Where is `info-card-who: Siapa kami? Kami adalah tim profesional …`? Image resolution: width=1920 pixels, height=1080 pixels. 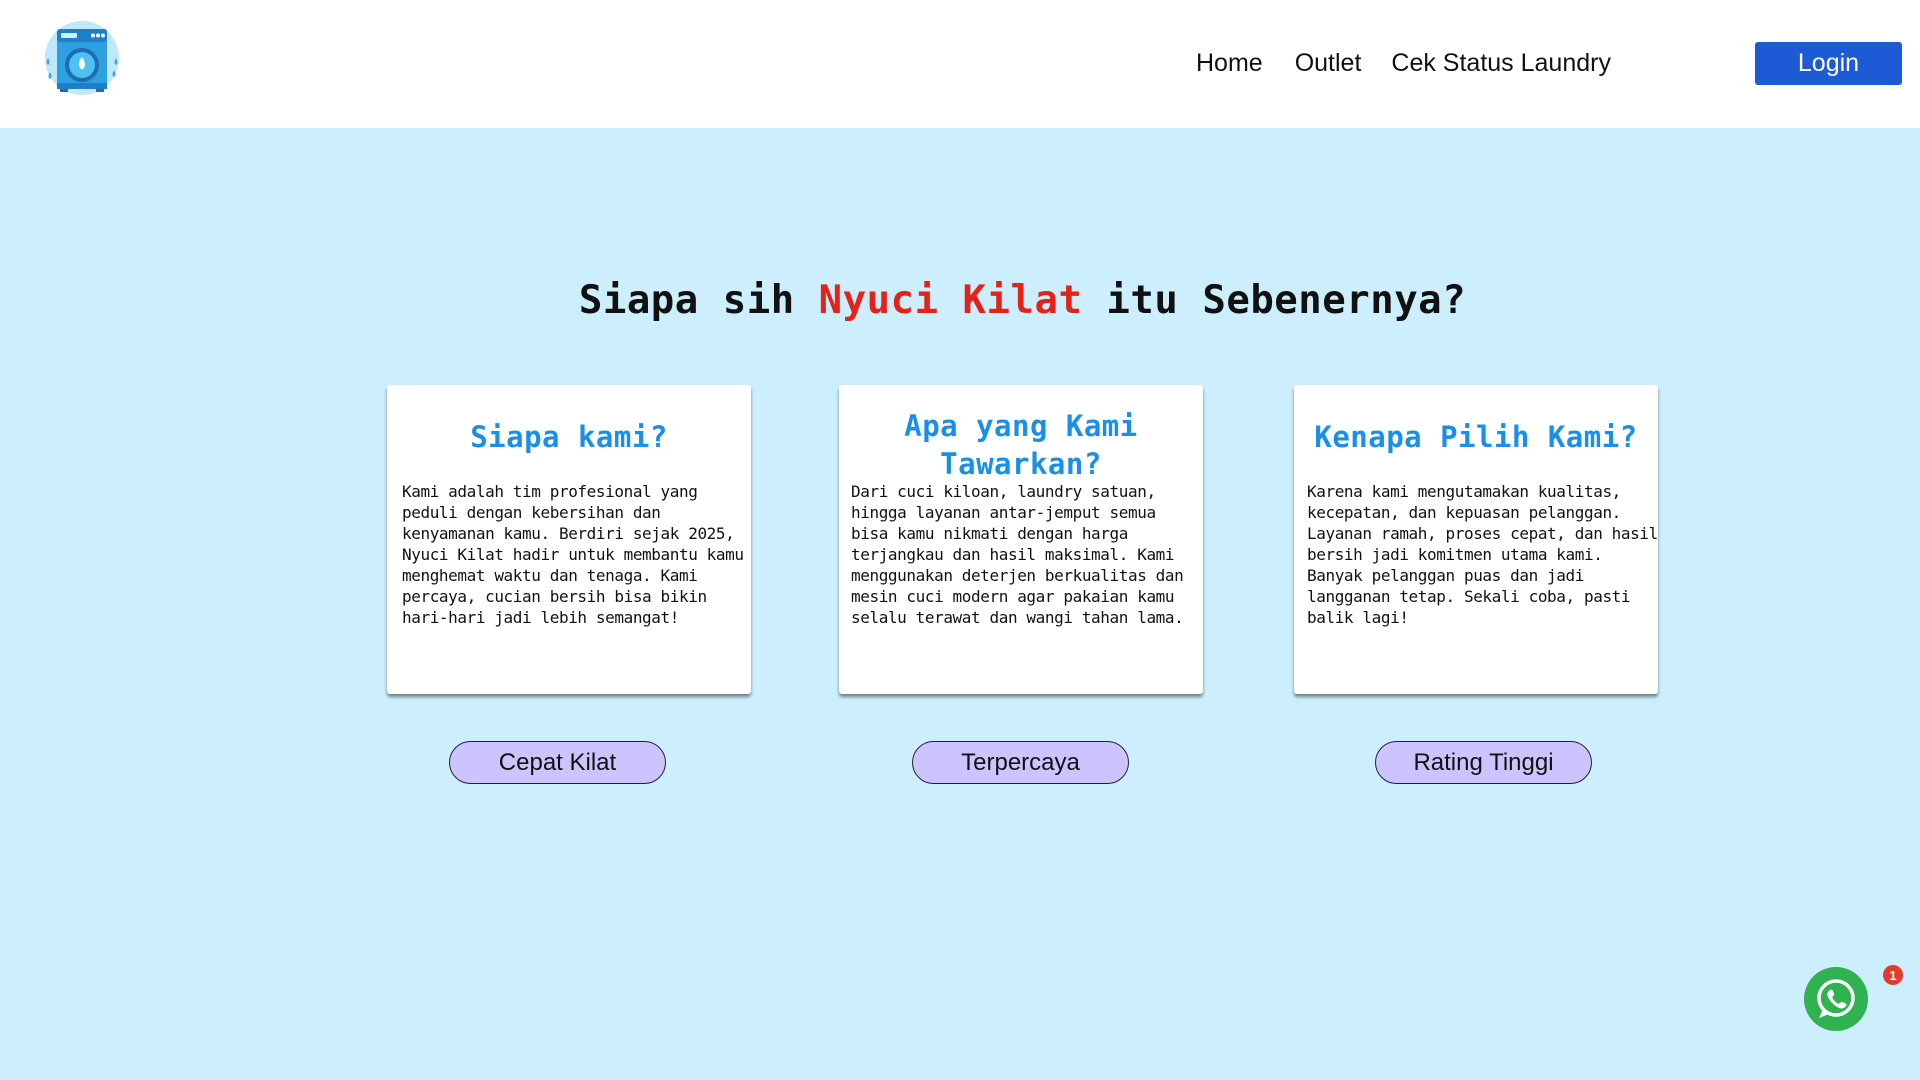 info-card-who: Siapa kami? Kami adalah tim profesional … is located at coordinates (569, 539).